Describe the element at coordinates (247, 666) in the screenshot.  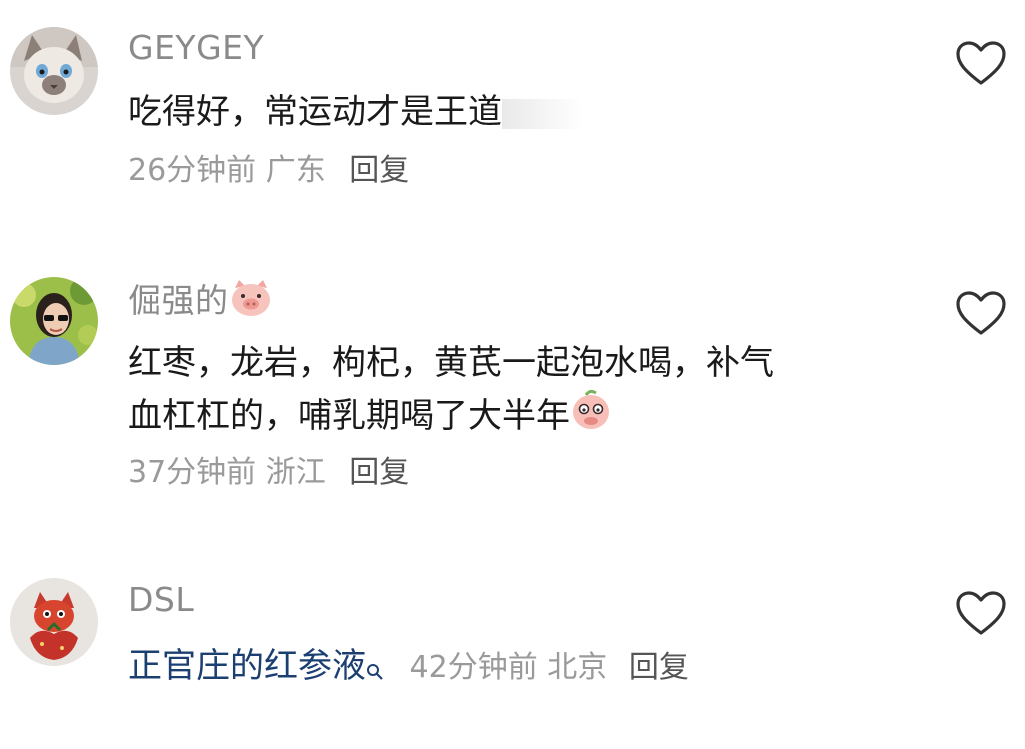
I see `search-link-text: 正官庄的红参液` at that location.